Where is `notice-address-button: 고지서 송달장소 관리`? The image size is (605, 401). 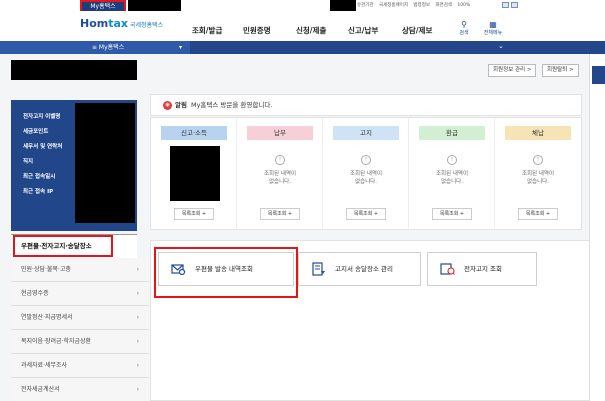
notice-address-button: 고지서 송달장소 관리 is located at coordinates (359, 269).